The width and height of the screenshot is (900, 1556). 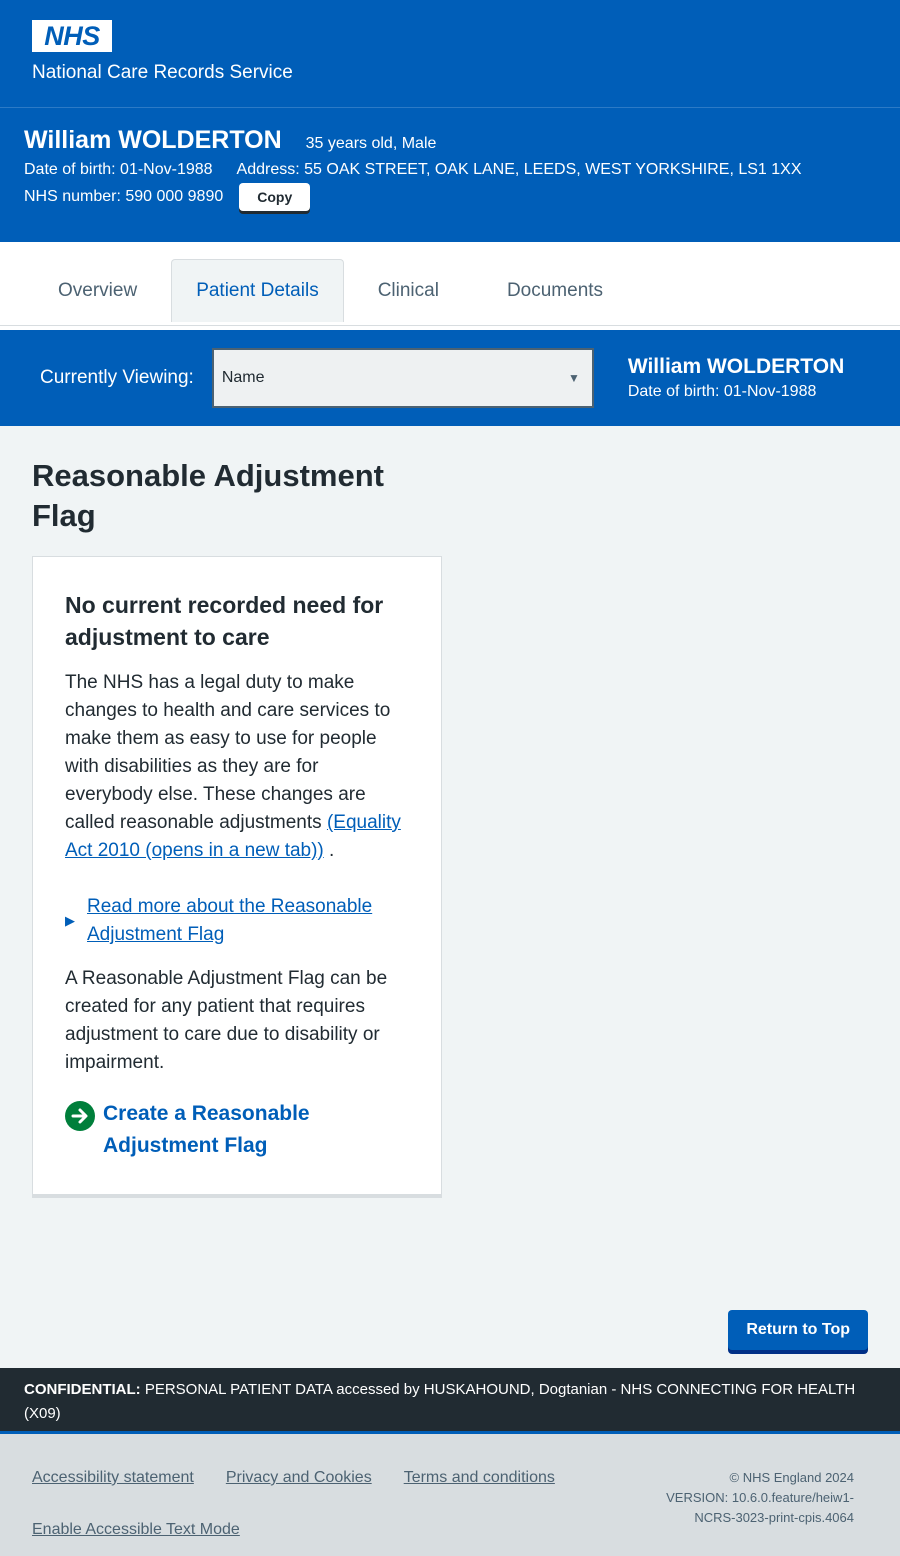 I want to click on service-name: National Care Records Service, so click(x=450, y=73).